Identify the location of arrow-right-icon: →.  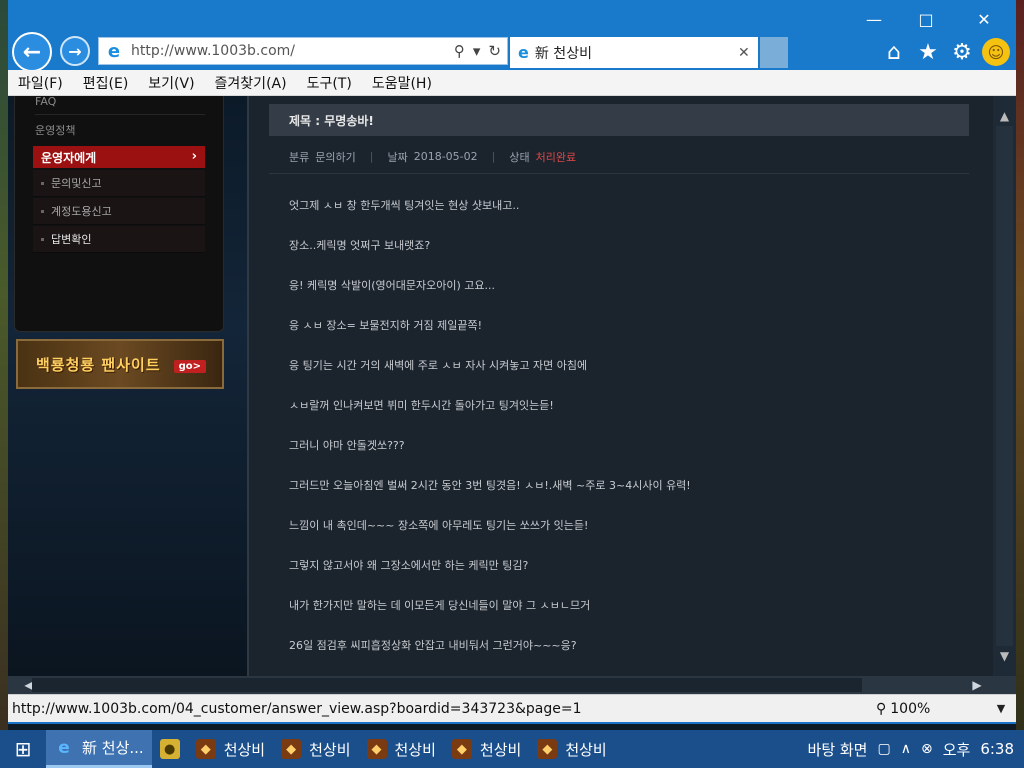
(75, 51).